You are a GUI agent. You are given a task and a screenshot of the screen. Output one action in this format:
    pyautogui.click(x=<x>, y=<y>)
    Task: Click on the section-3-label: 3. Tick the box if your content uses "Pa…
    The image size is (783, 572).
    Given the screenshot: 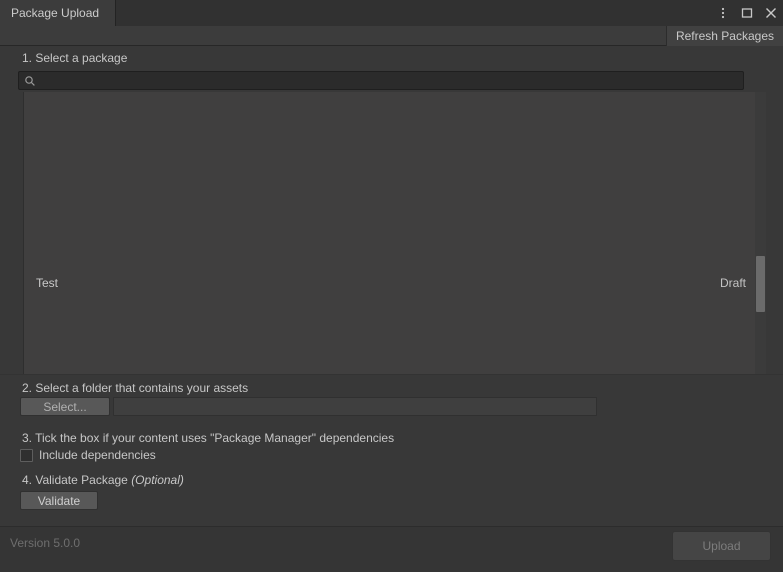 What is the action you would take?
    pyautogui.click(x=208, y=438)
    